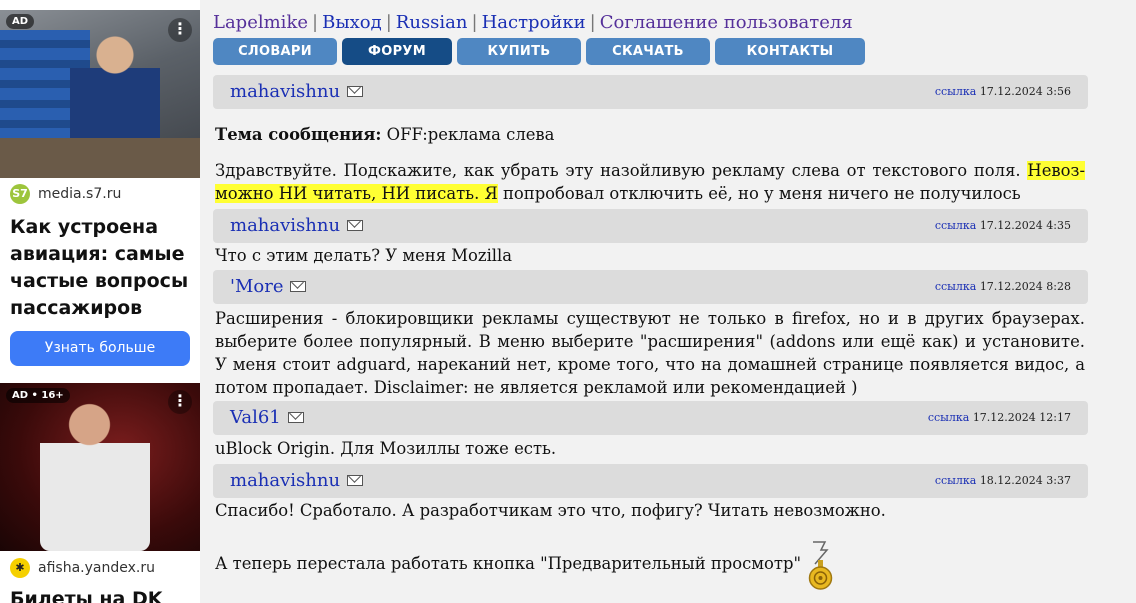 The height and width of the screenshot is (603, 1136). I want to click on post-author: Val61, so click(267, 417).